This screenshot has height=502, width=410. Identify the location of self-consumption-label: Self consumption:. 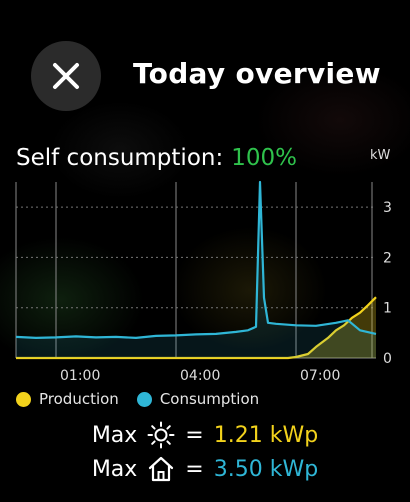
(120, 158).